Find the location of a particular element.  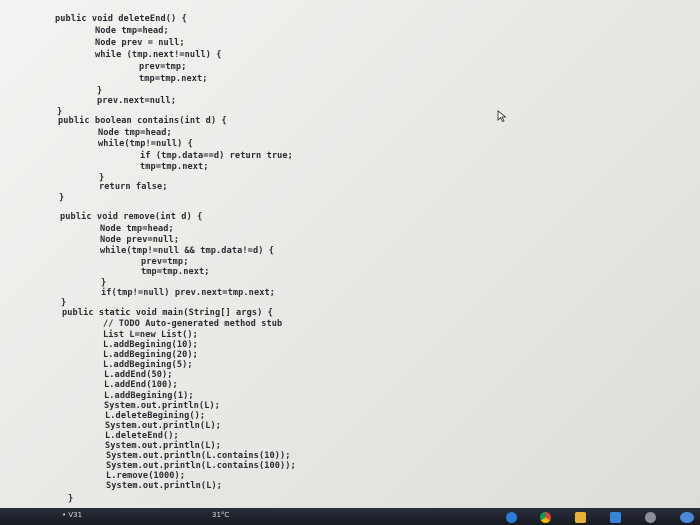

code-line: Node prev = null; is located at coordinates (140, 43).